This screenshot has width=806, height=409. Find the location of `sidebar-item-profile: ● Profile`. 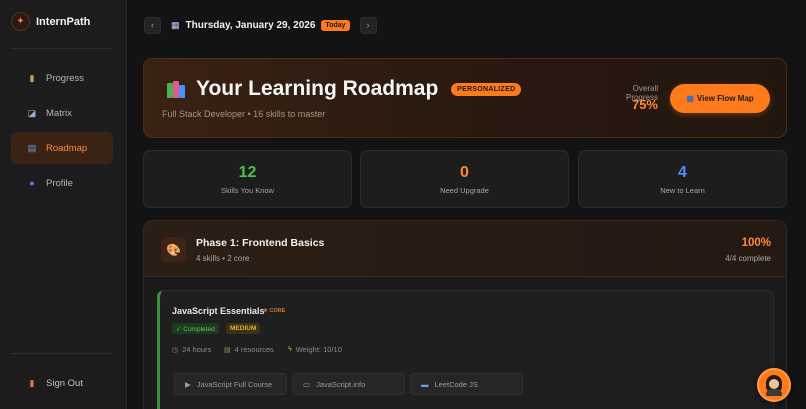

sidebar-item-profile: ● Profile is located at coordinates (62, 183).